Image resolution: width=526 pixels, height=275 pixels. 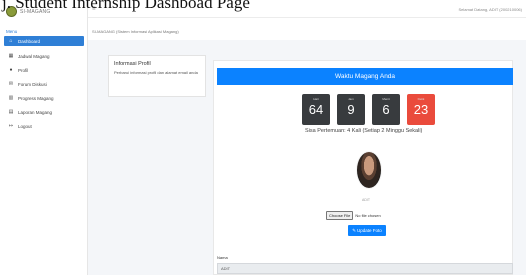 What do you see at coordinates (368, 215) in the screenshot?
I see `file-status: No file chosen` at bounding box center [368, 215].